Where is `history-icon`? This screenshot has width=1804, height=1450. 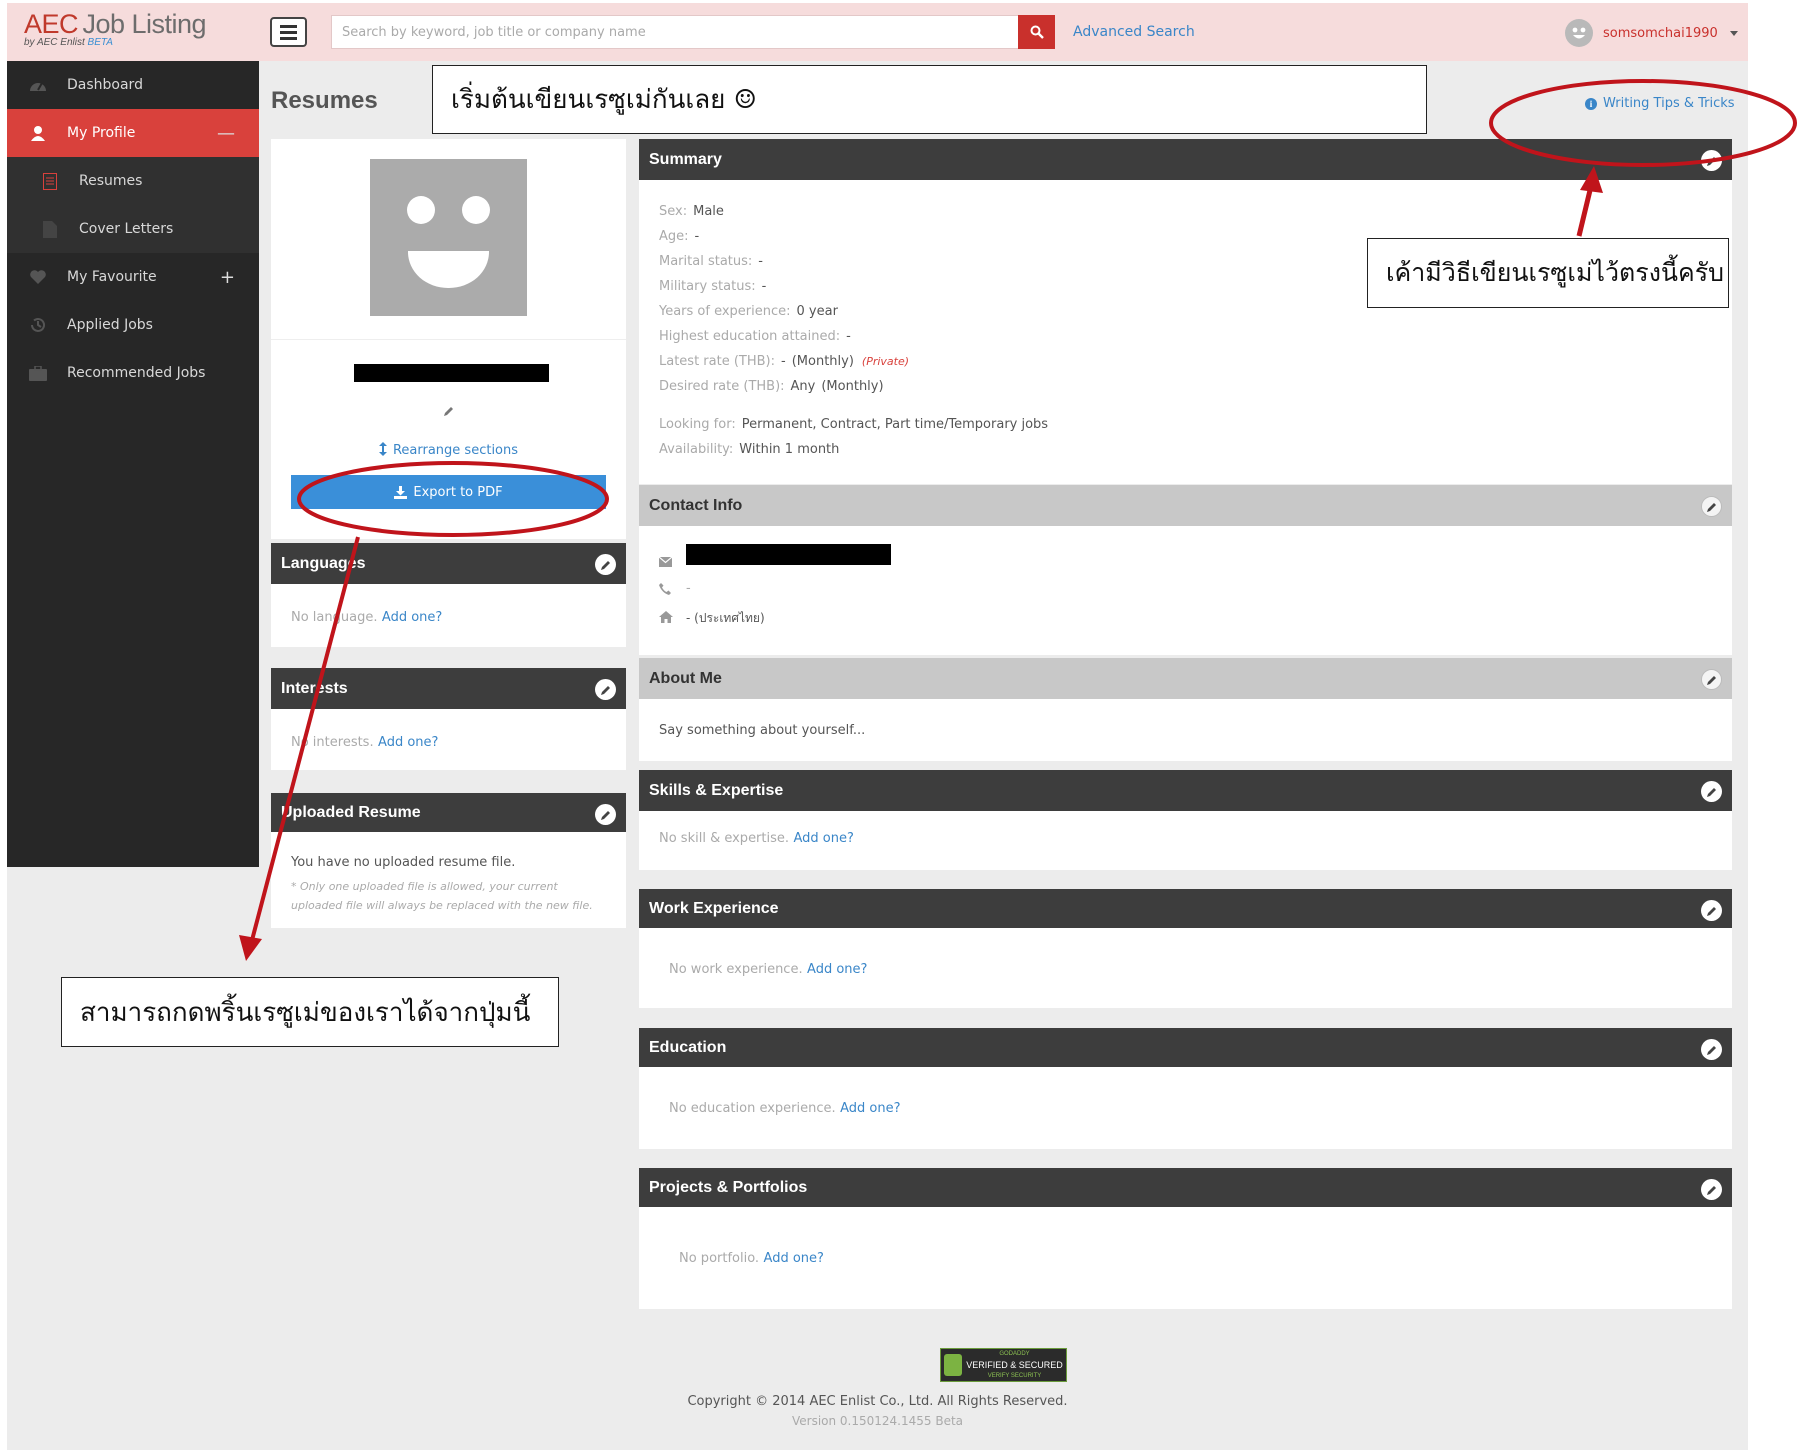 history-icon is located at coordinates (38, 325).